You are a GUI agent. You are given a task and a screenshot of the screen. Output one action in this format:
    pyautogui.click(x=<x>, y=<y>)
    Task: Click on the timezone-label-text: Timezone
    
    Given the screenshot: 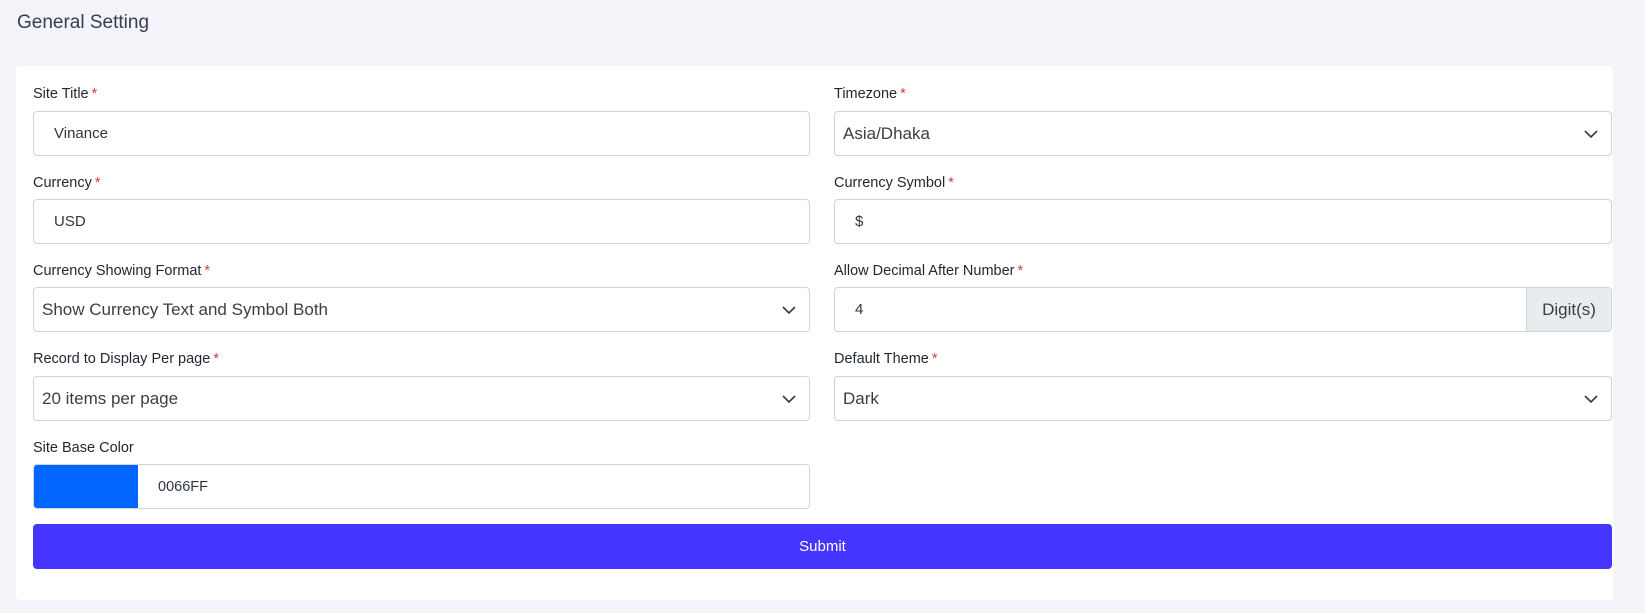 What is the action you would take?
    pyautogui.click(x=866, y=94)
    